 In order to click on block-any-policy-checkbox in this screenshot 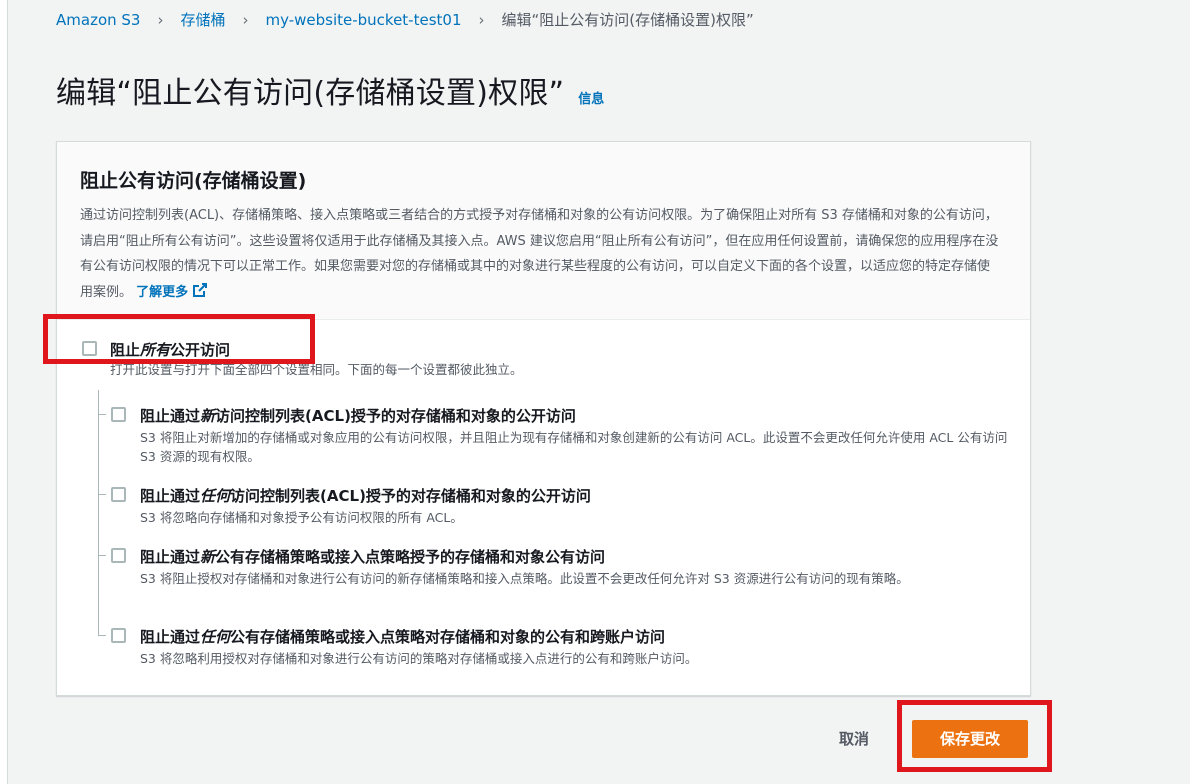, I will do `click(118, 635)`.